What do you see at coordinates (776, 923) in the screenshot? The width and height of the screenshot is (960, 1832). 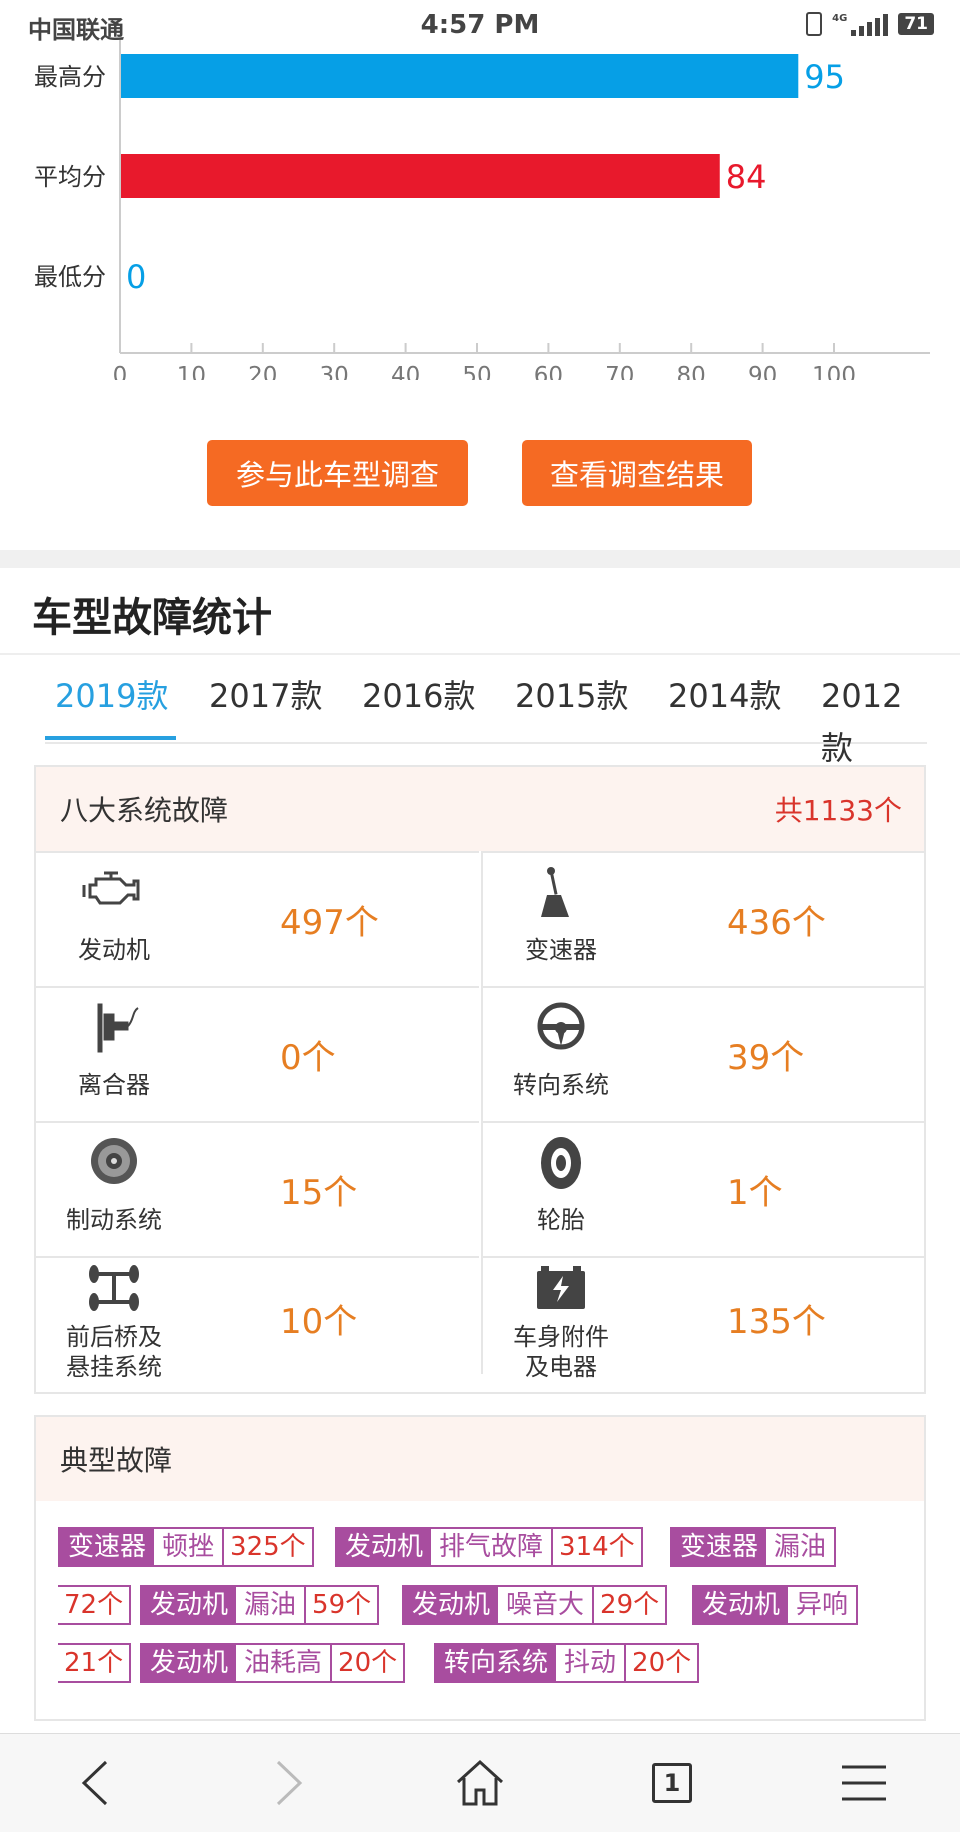 I see `system-count: 436个` at bounding box center [776, 923].